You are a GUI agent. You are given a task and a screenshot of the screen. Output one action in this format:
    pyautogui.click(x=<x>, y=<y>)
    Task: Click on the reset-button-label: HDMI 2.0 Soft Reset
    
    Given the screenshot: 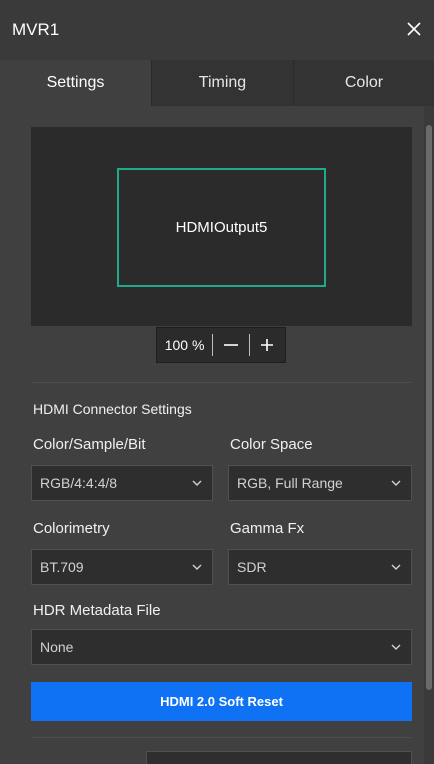 What is the action you would take?
    pyautogui.click(x=221, y=701)
    